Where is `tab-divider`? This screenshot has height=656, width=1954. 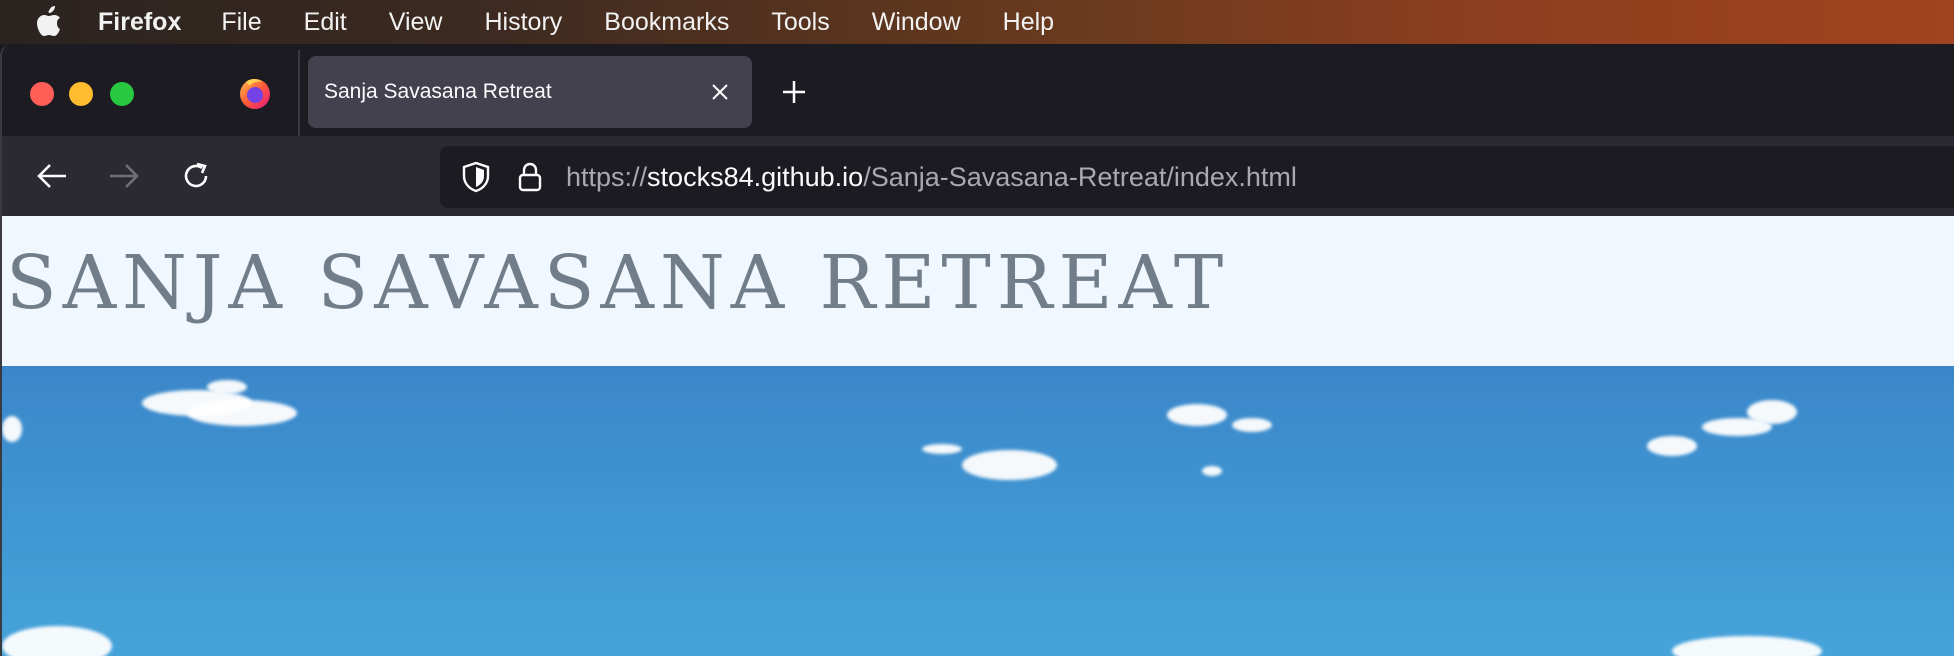
tab-divider is located at coordinates (299, 93).